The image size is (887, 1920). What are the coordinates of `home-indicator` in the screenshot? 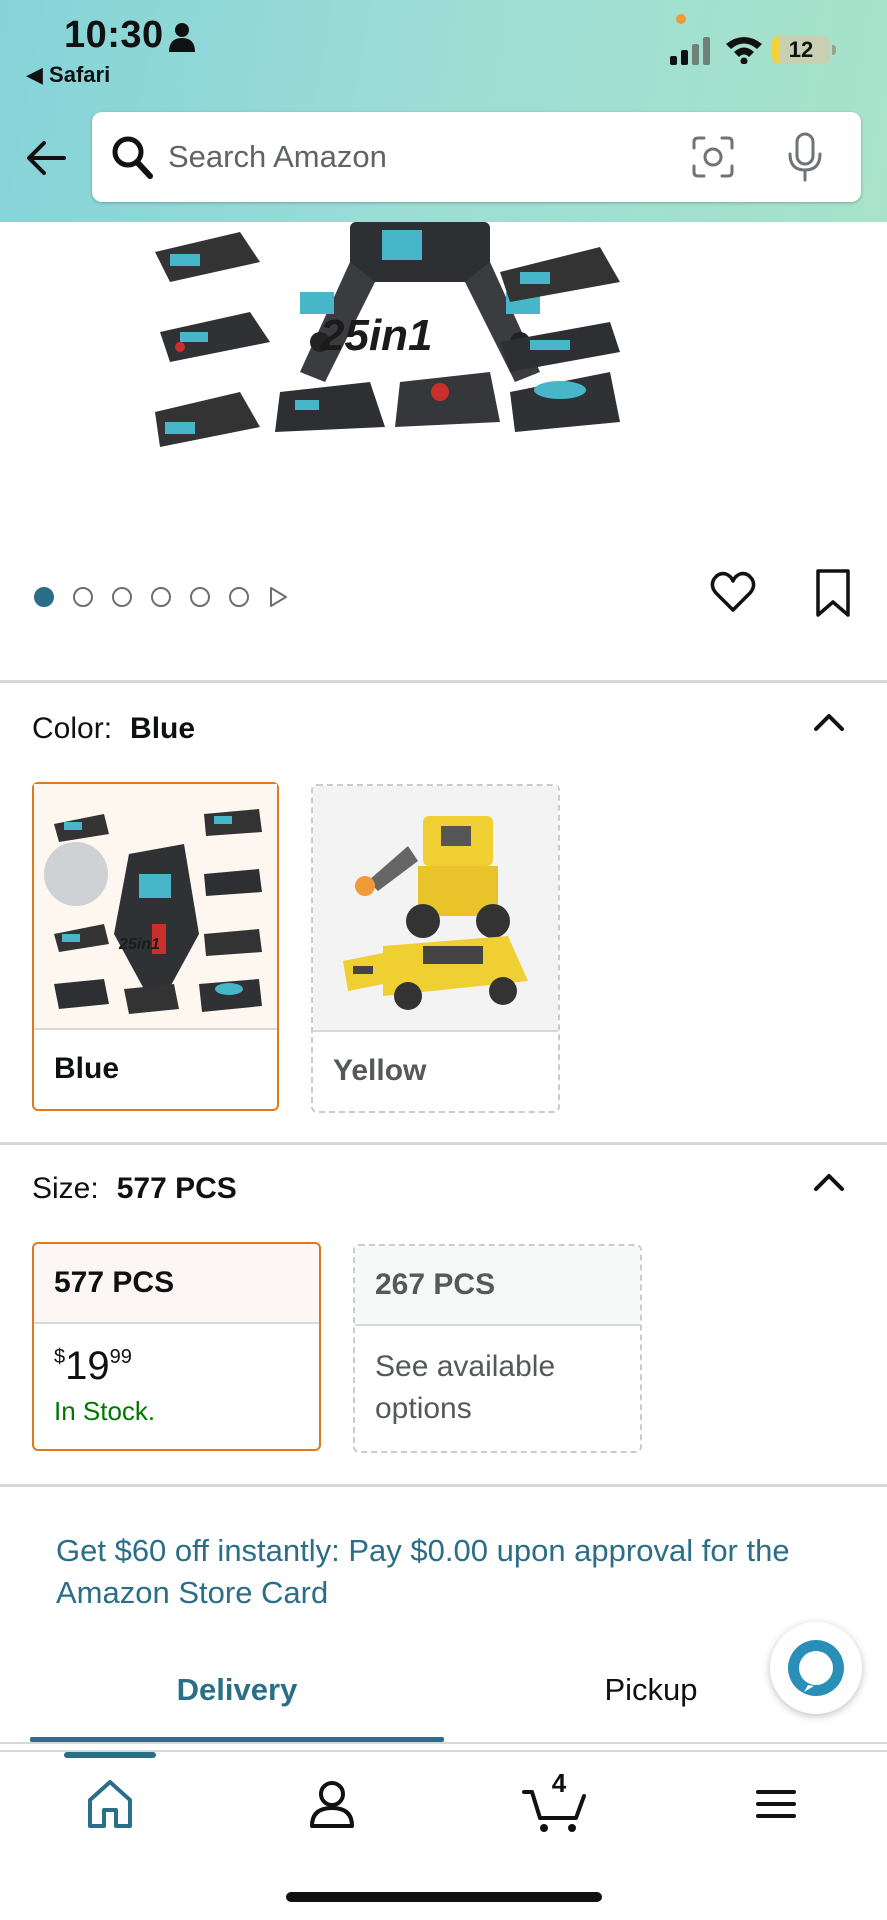 It's located at (444, 1897).